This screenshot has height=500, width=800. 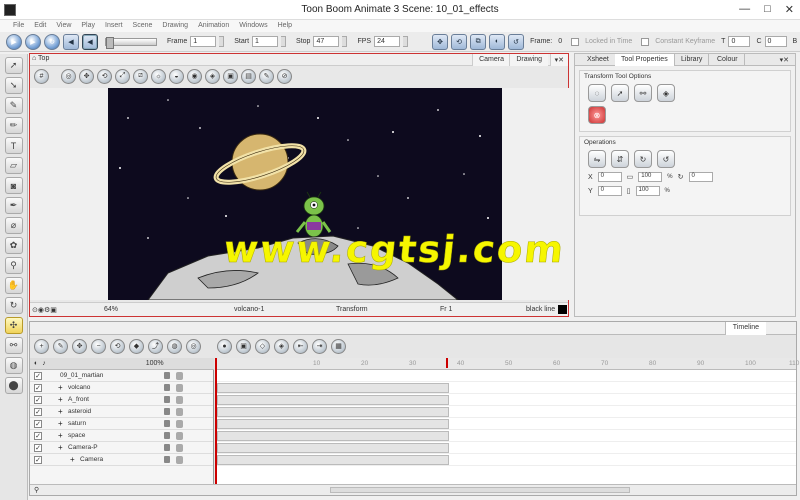 I want to click on timeline-scrollbar, so click(x=480, y=490).